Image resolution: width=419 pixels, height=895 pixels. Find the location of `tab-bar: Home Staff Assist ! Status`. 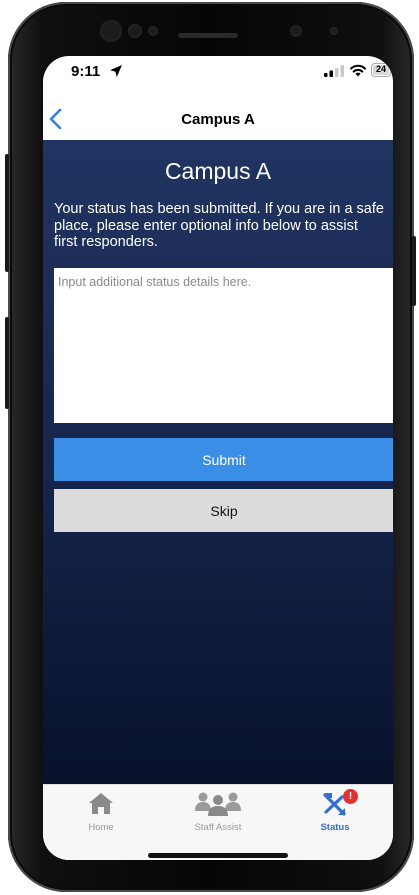

tab-bar: Home Staff Assist ! Status is located at coordinates (218, 822).